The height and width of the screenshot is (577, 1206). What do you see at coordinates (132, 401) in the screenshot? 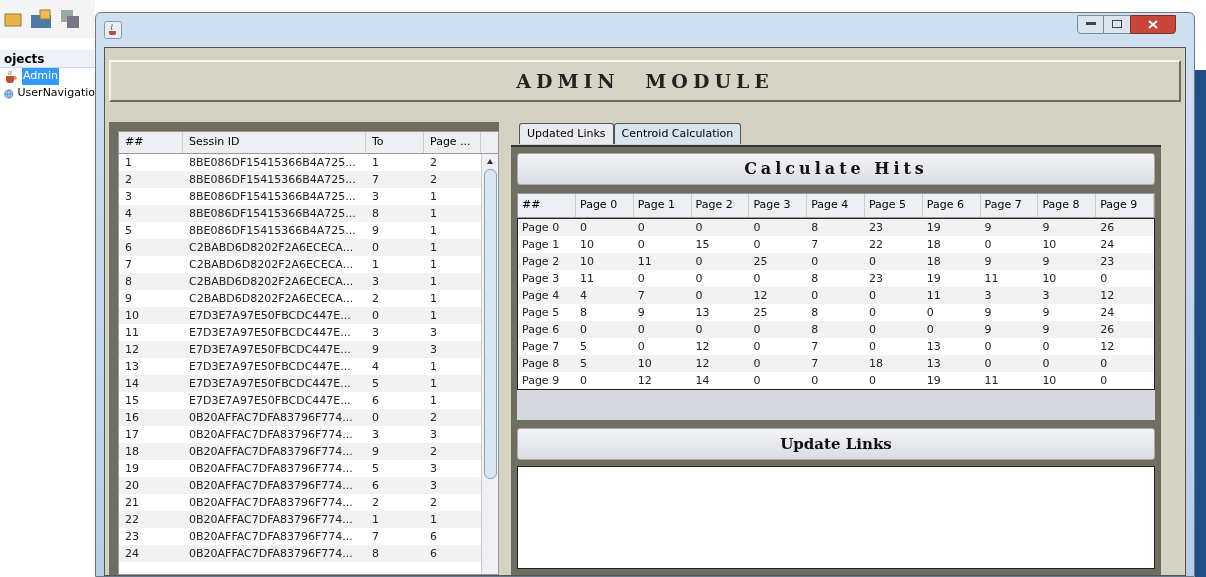
I see `table-cell-text: 15` at bounding box center [132, 401].